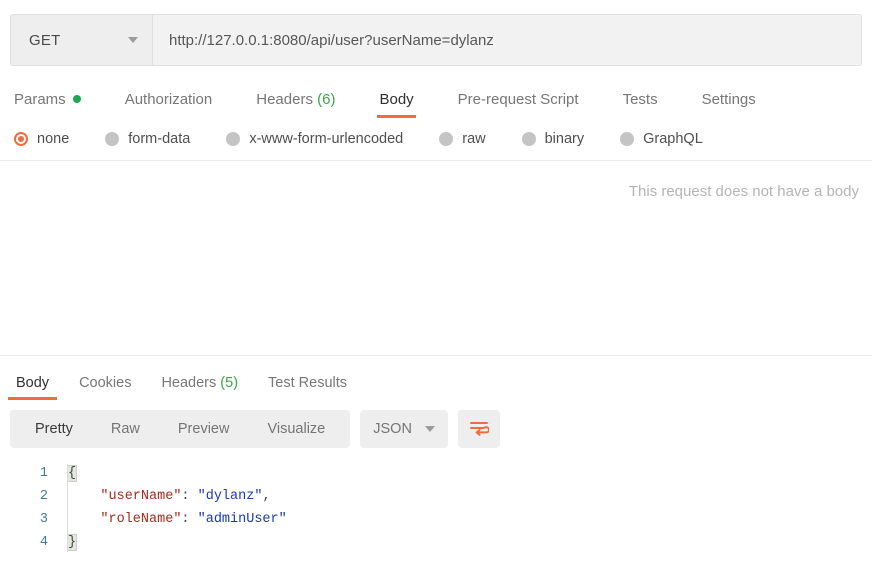  What do you see at coordinates (76, 99) in the screenshot?
I see `params-modified-dot-icon` at bounding box center [76, 99].